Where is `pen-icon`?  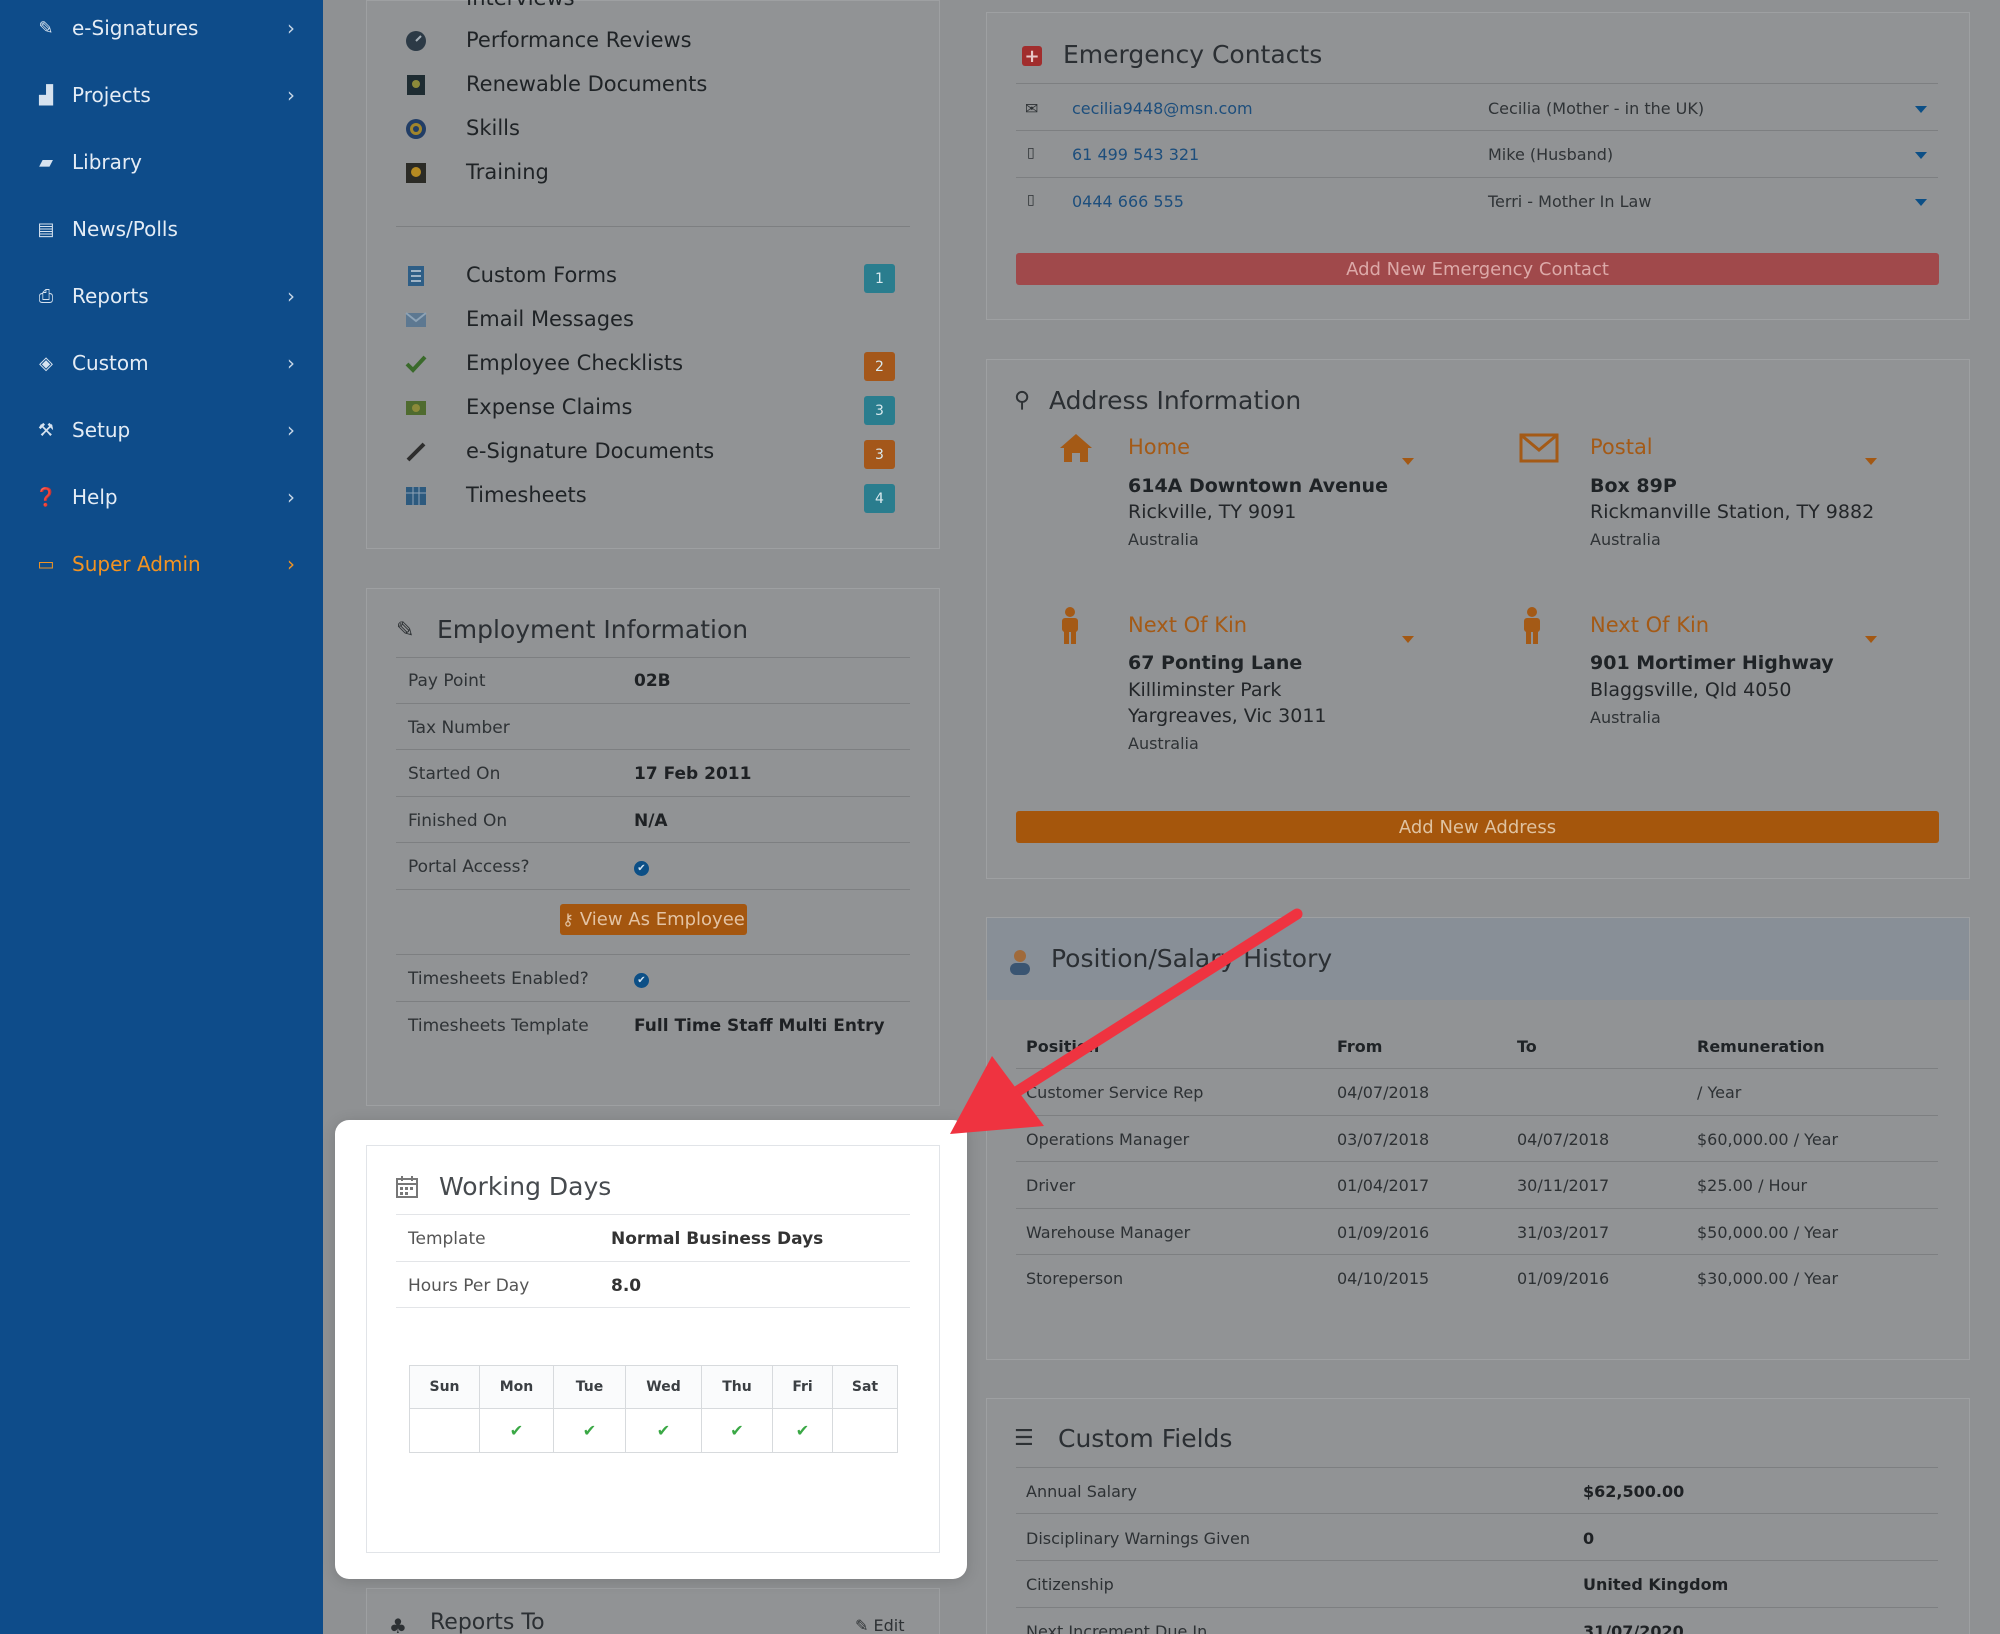 pen-icon is located at coordinates (416, 452).